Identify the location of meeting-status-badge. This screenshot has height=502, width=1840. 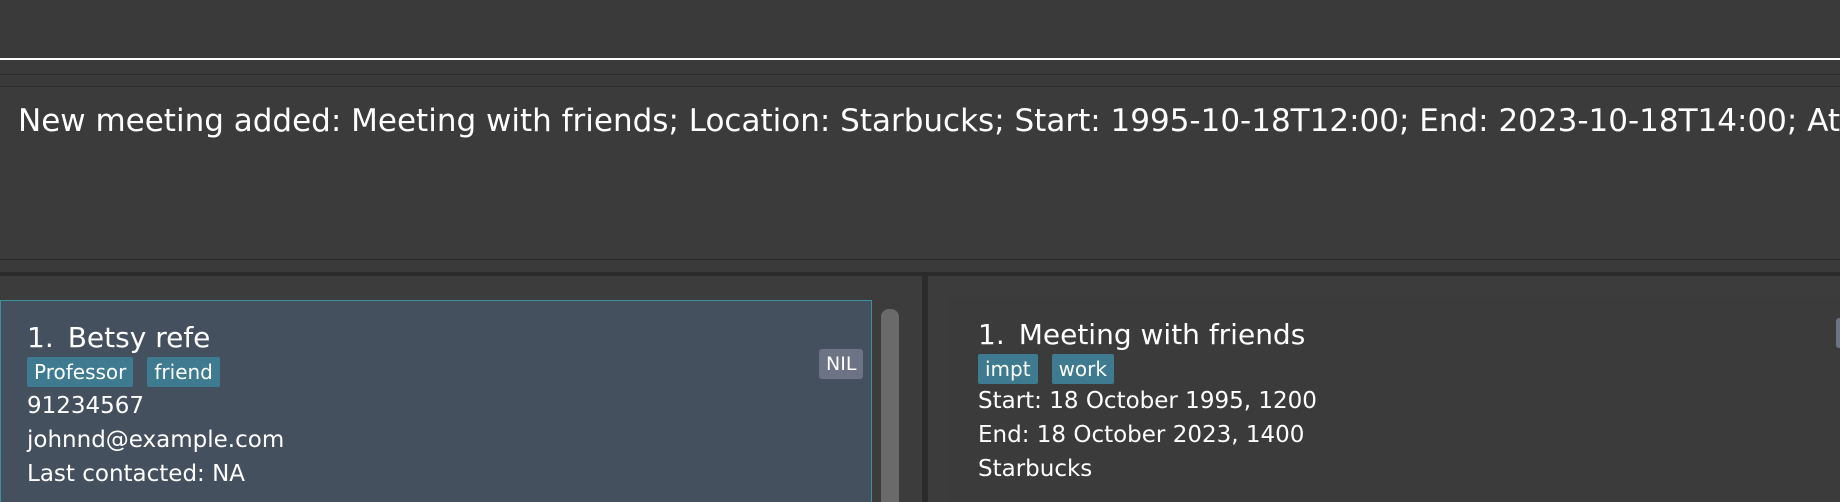
(1838, 333).